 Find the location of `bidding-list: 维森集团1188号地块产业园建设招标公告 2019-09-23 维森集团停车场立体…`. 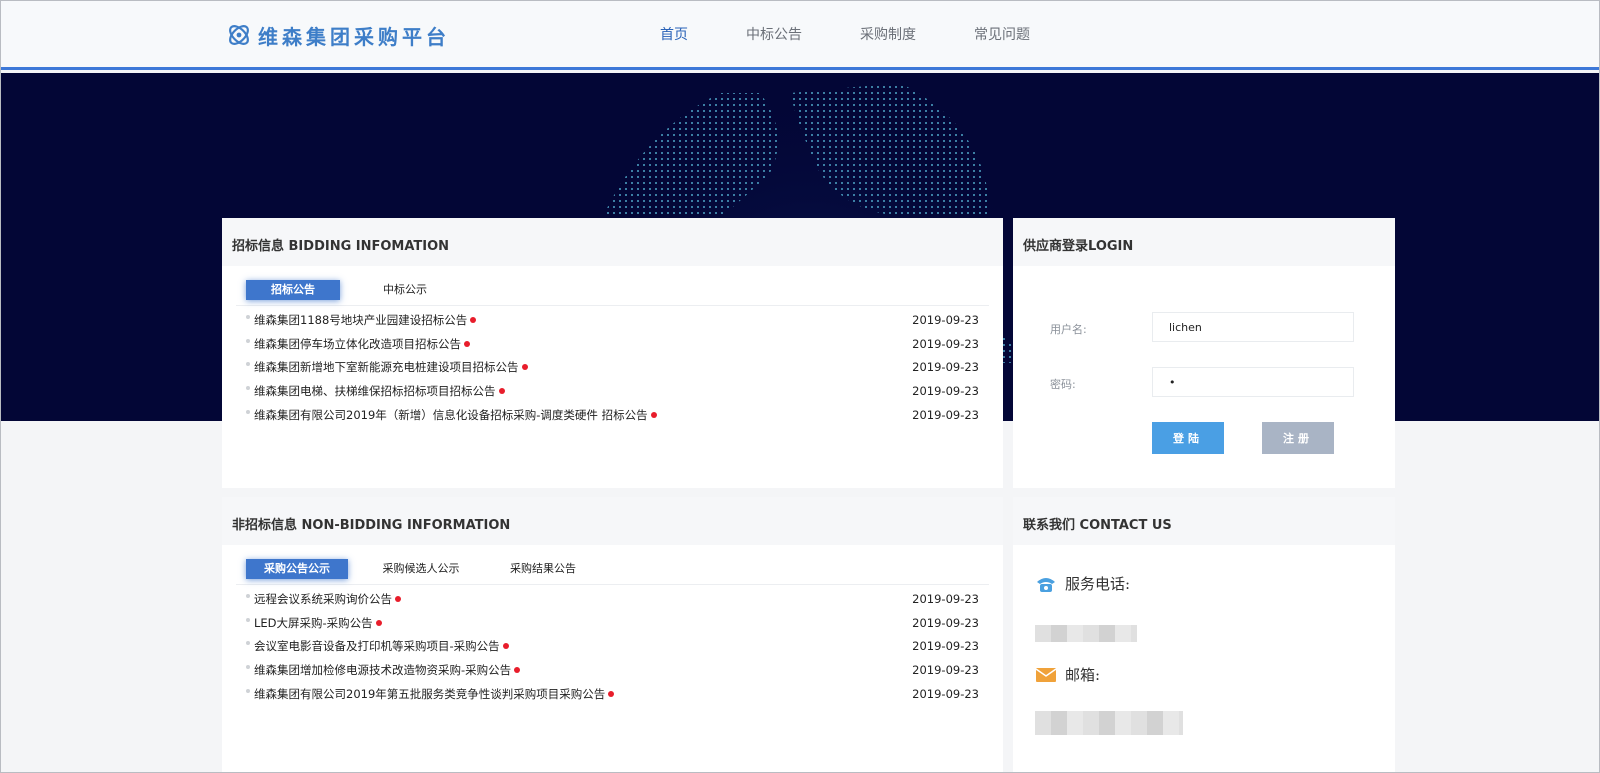

bidding-list: 维森集团1188号地块产业园建设招标公告 2019-09-23 维森集团停车场立体… is located at coordinates (612, 367).